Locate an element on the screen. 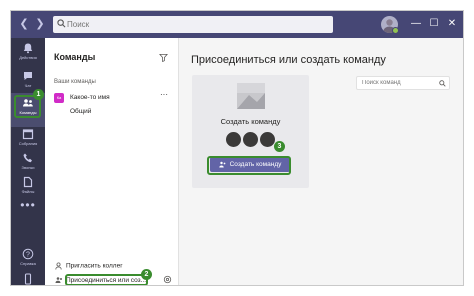 This screenshot has width=474, height=296. rail-item-label: Файлы is located at coordinates (28, 191).